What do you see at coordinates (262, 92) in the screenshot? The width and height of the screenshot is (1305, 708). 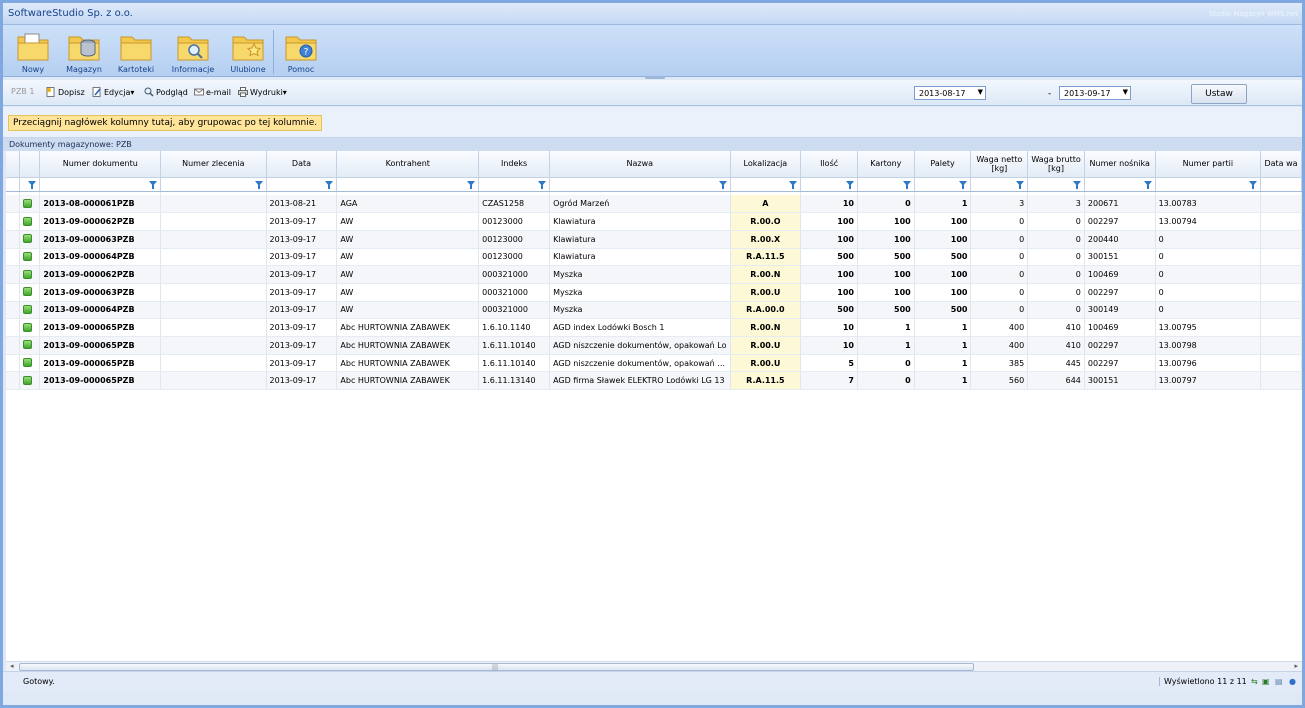 I see `wydruki-menu: Wydruki▾` at bounding box center [262, 92].